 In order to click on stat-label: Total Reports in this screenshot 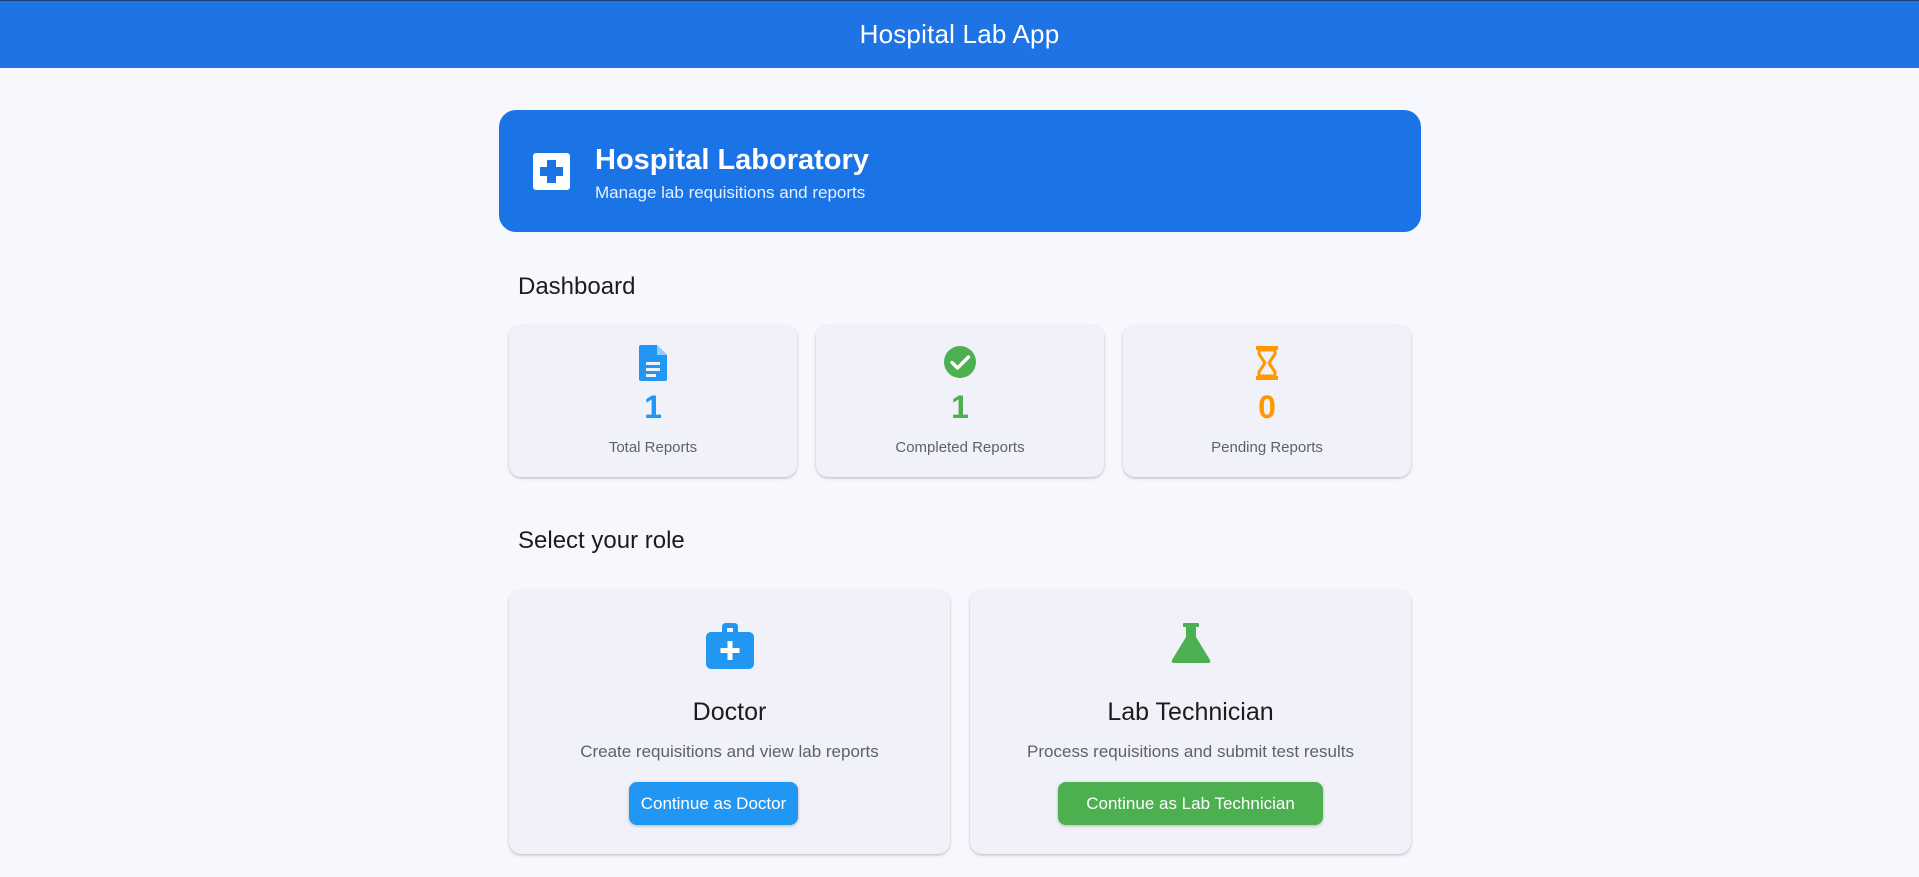, I will do `click(653, 447)`.